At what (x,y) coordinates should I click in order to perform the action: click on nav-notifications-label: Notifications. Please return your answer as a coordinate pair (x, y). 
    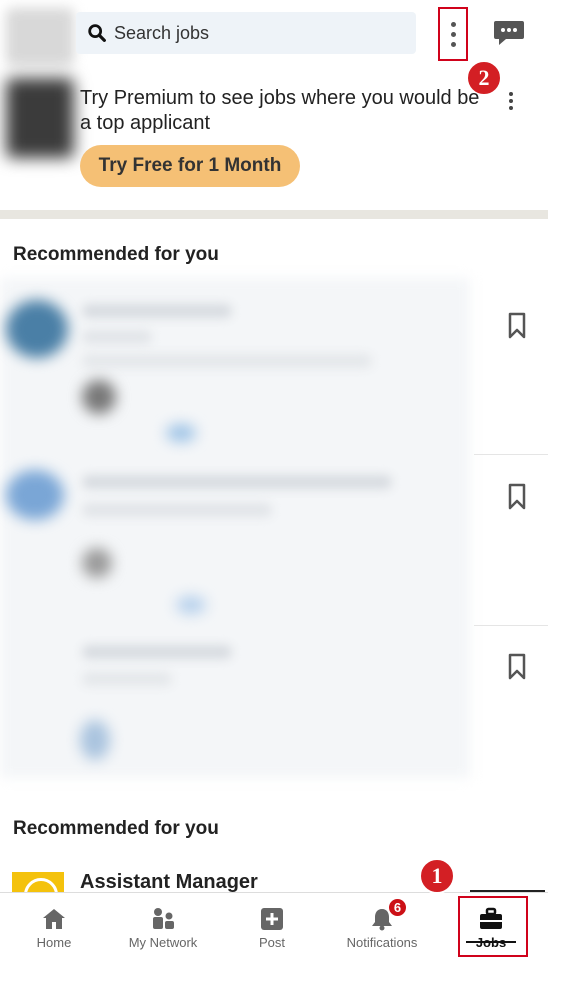
    Looking at the image, I should click on (382, 942).